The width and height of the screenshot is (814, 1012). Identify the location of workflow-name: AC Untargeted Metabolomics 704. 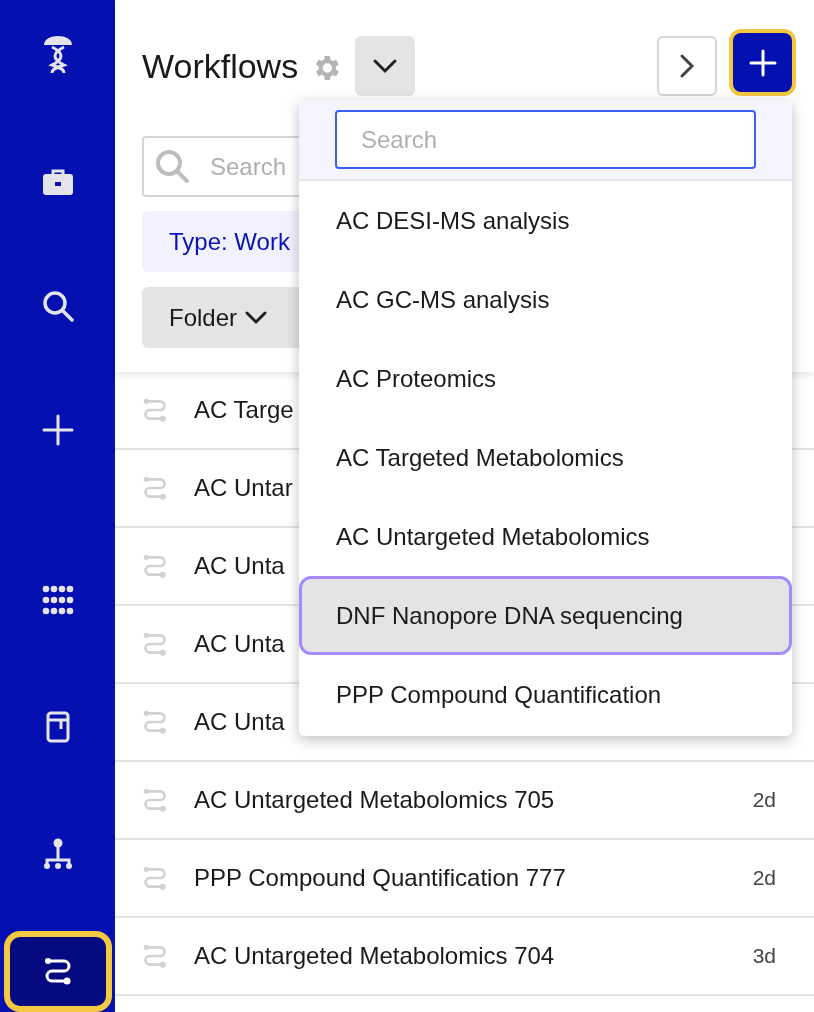
(374, 956).